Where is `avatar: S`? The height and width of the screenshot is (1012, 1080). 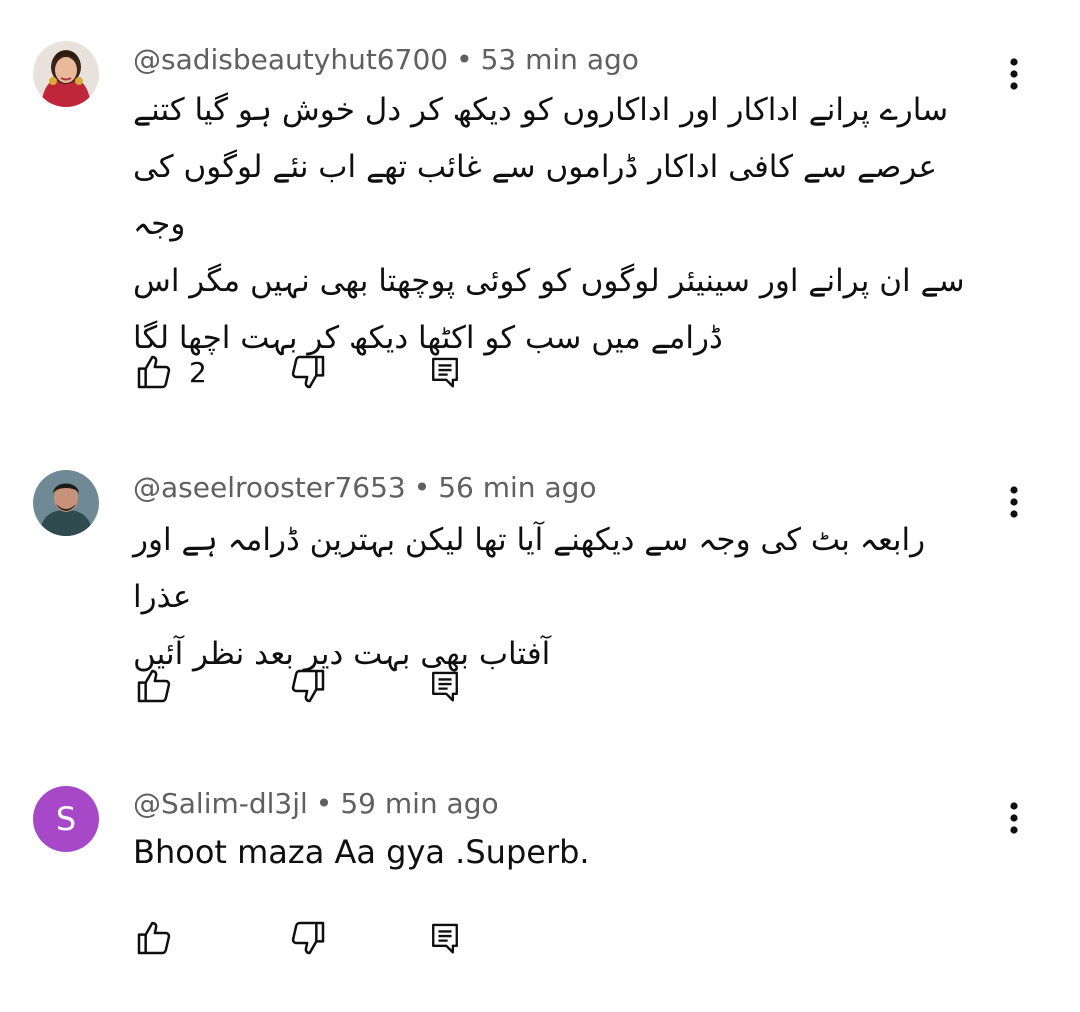 avatar: S is located at coordinates (66, 819).